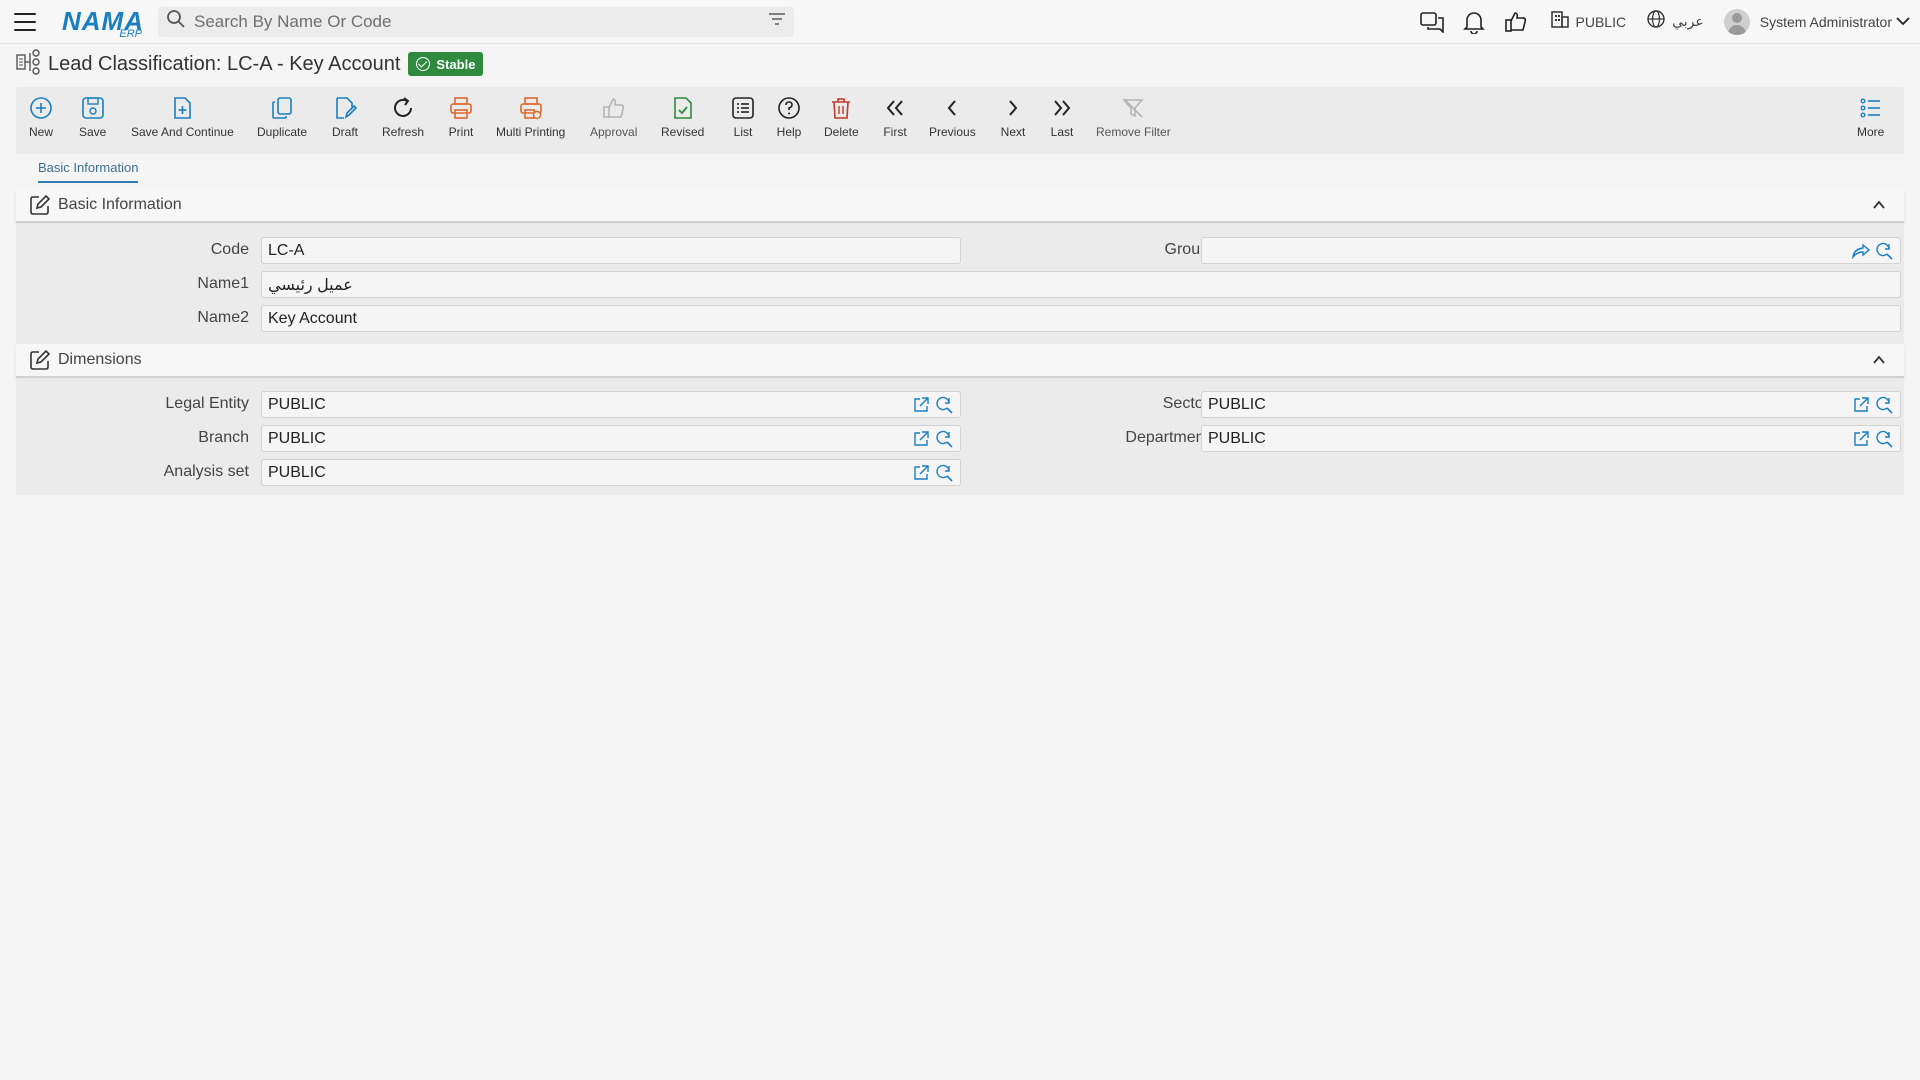 Image resolution: width=1920 pixels, height=1080 pixels. What do you see at coordinates (1588, 21) in the screenshot?
I see `legal-entity-switcher: PUBLIC` at bounding box center [1588, 21].